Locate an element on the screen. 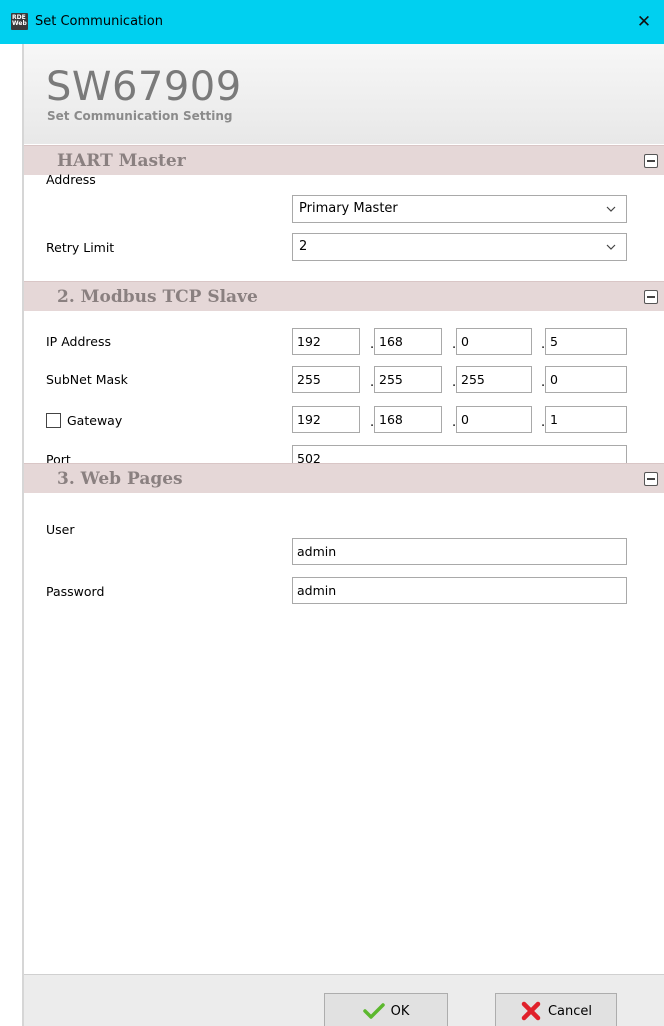 Image resolution: width=664 pixels, height=1026 pixels. password-input: admin is located at coordinates (459, 590).